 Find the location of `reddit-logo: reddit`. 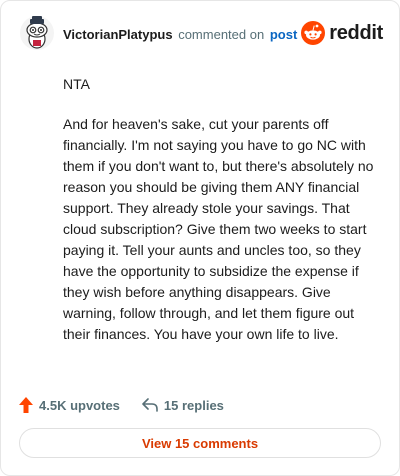

reddit-logo: reddit is located at coordinates (342, 33).